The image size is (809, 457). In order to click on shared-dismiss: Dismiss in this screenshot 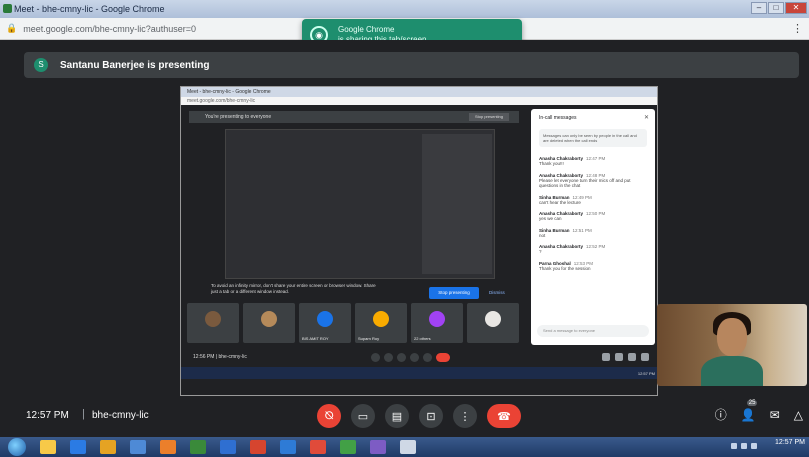, I will do `click(497, 292)`.